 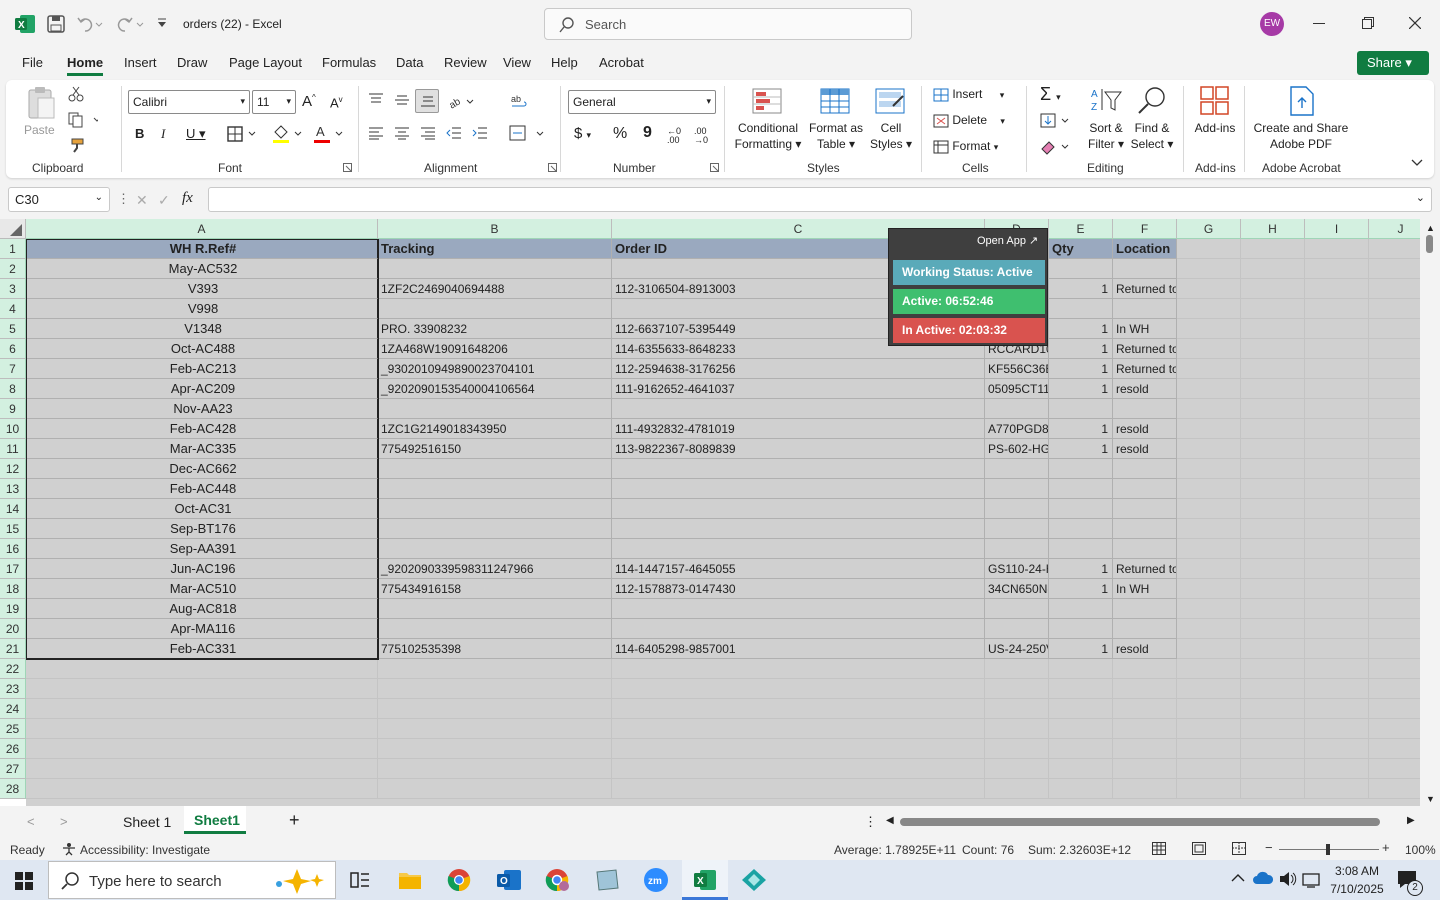 What do you see at coordinates (642, 102) in the screenshot?
I see `number-format-select: General ▾` at bounding box center [642, 102].